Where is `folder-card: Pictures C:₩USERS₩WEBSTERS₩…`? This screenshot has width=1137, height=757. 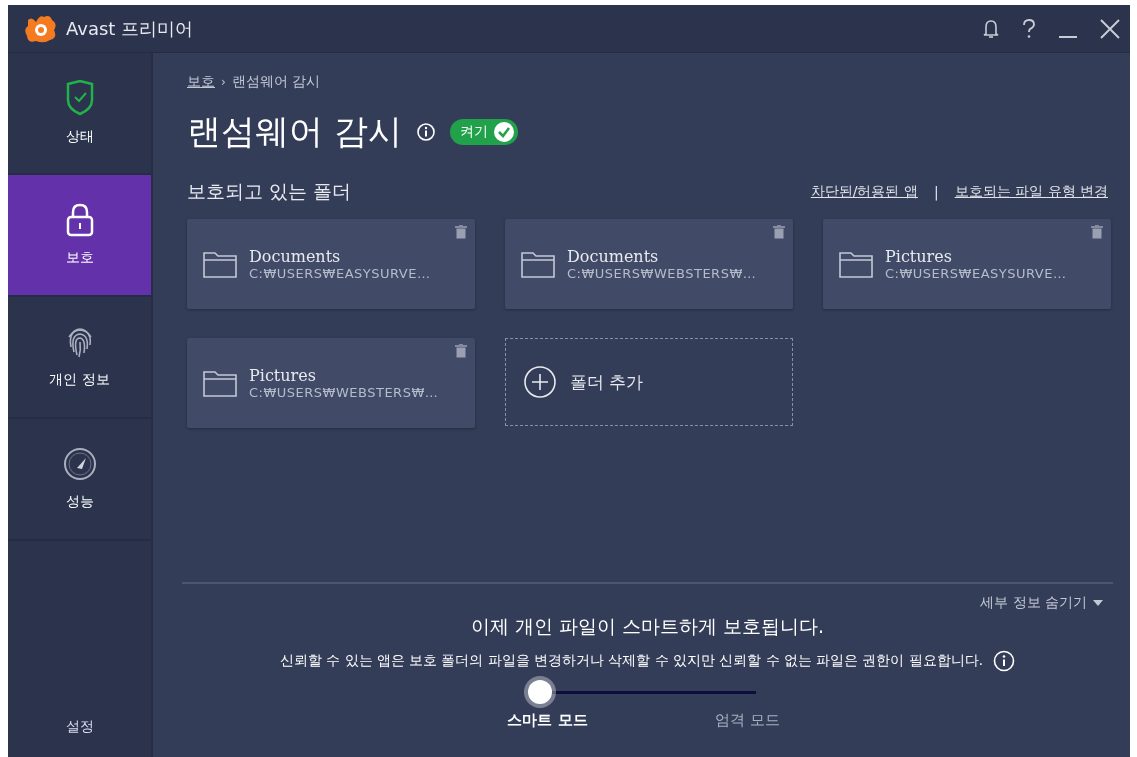 folder-card: Pictures C:₩USERS₩WEBSTERS₩… is located at coordinates (331, 383).